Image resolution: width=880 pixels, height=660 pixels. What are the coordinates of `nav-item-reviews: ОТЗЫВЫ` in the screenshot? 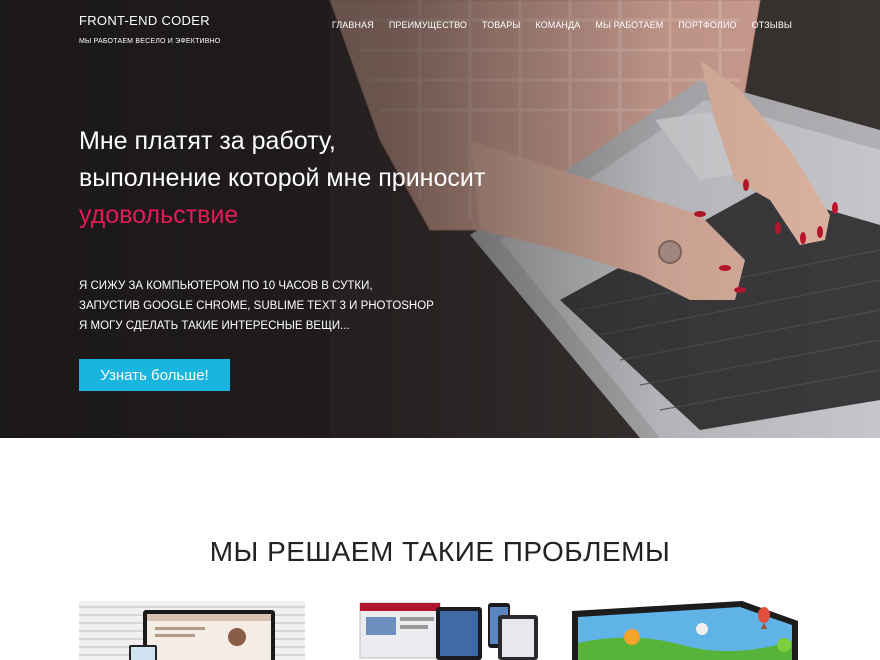 It's located at (772, 25).